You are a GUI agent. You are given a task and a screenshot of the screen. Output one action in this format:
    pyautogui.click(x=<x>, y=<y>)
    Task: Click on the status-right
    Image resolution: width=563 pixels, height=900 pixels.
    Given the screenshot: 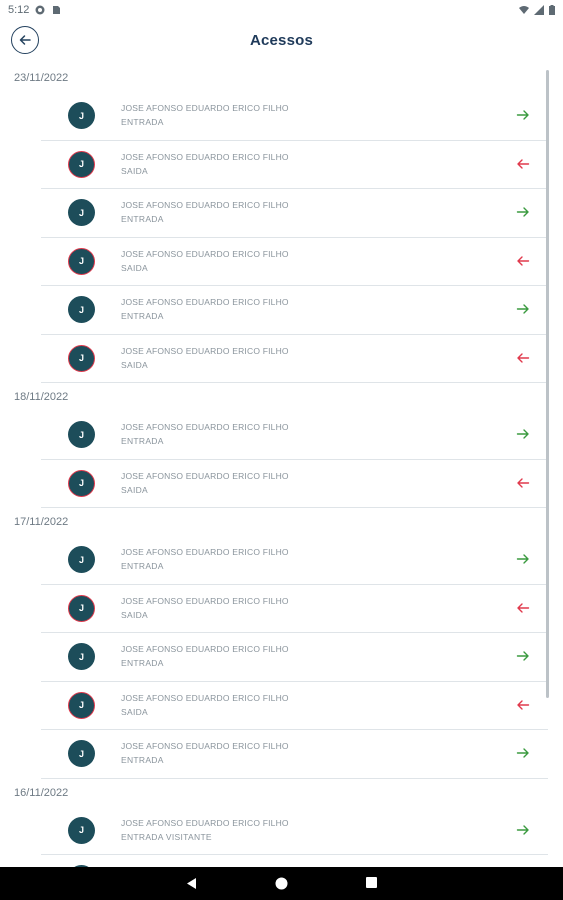 What is the action you would take?
    pyautogui.click(x=537, y=10)
    